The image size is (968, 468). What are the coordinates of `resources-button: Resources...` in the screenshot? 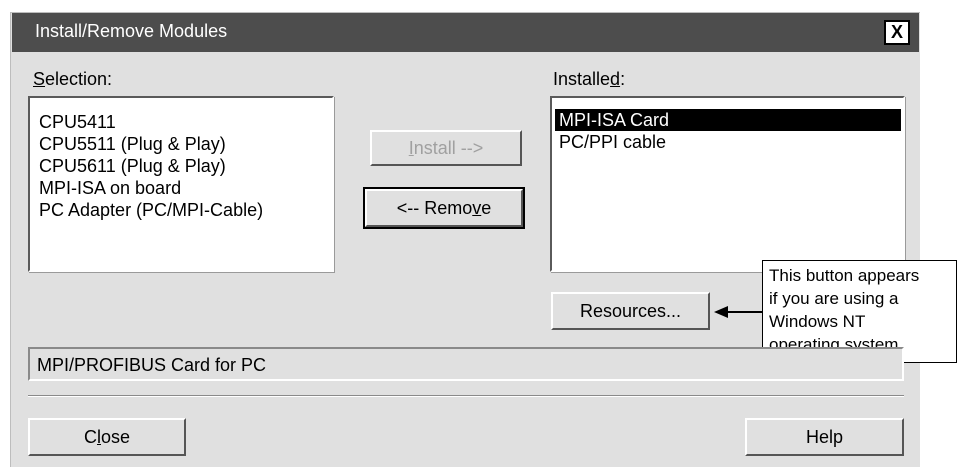 It's located at (630, 311).